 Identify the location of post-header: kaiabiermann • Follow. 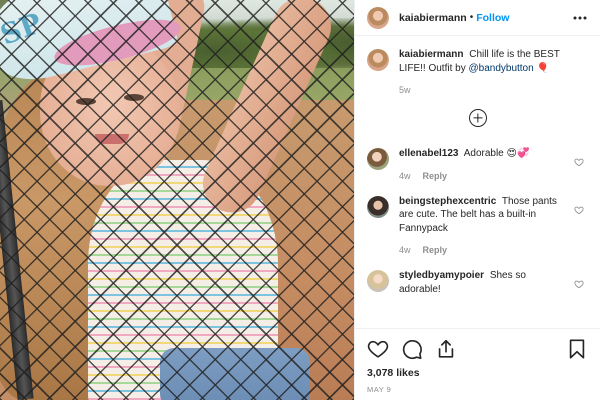
(477, 18).